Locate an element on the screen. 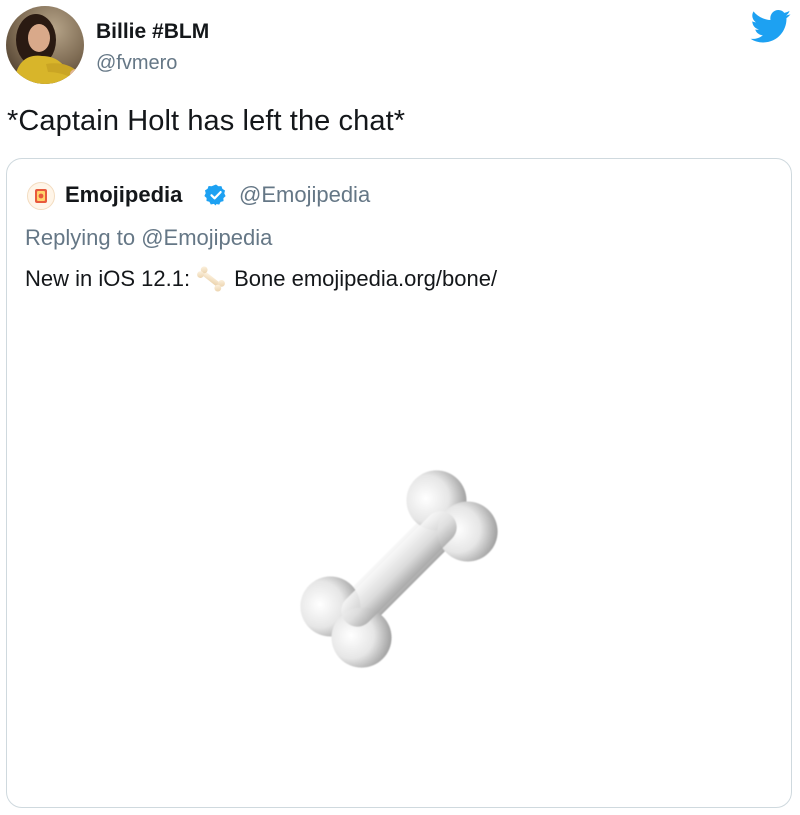  bone-emoji-icon is located at coordinates (211, 279).